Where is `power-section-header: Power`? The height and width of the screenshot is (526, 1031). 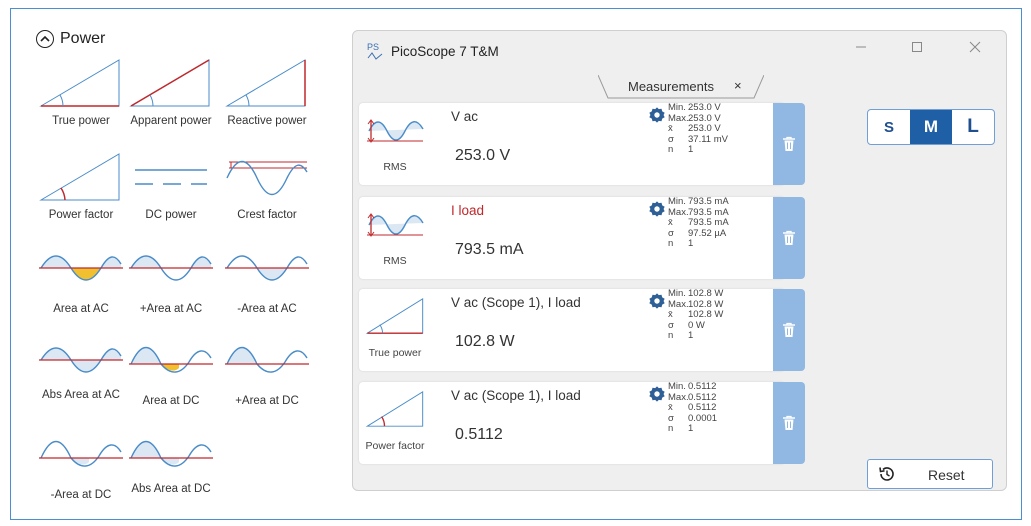 power-section-header: Power is located at coordinates (70, 39).